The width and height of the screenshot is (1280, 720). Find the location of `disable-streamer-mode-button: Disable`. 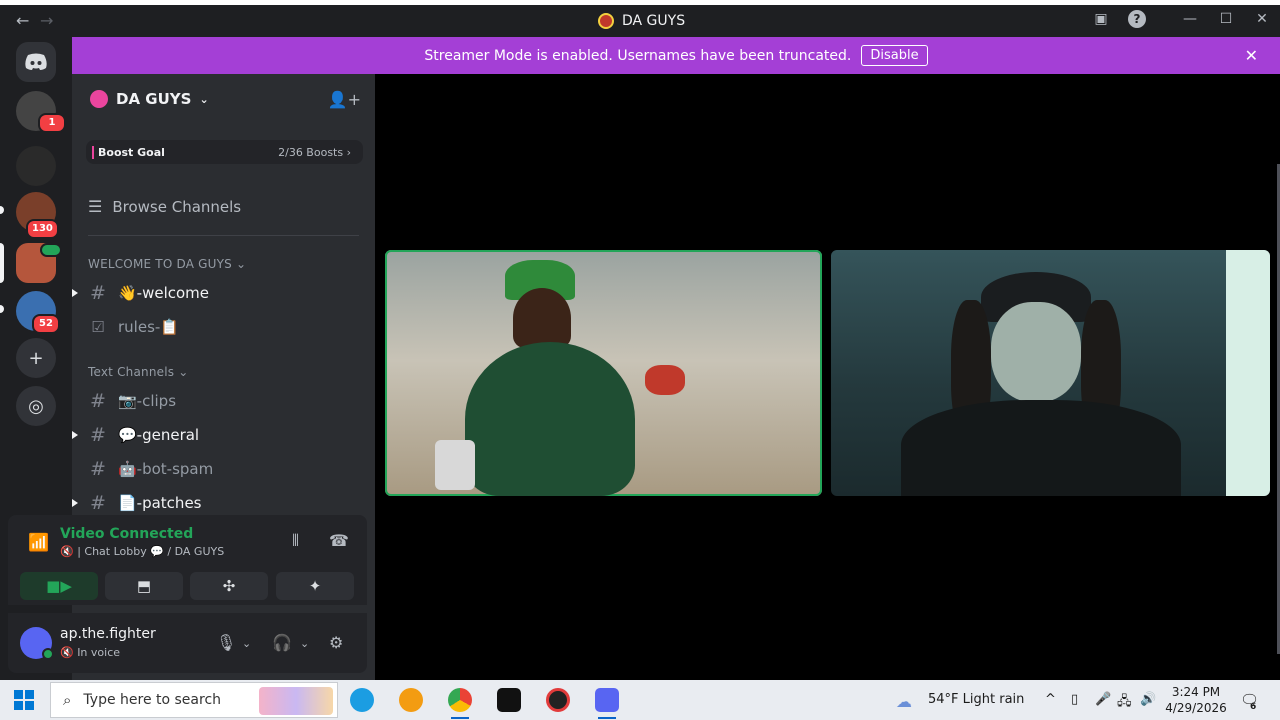

disable-streamer-mode-button: Disable is located at coordinates (894, 55).